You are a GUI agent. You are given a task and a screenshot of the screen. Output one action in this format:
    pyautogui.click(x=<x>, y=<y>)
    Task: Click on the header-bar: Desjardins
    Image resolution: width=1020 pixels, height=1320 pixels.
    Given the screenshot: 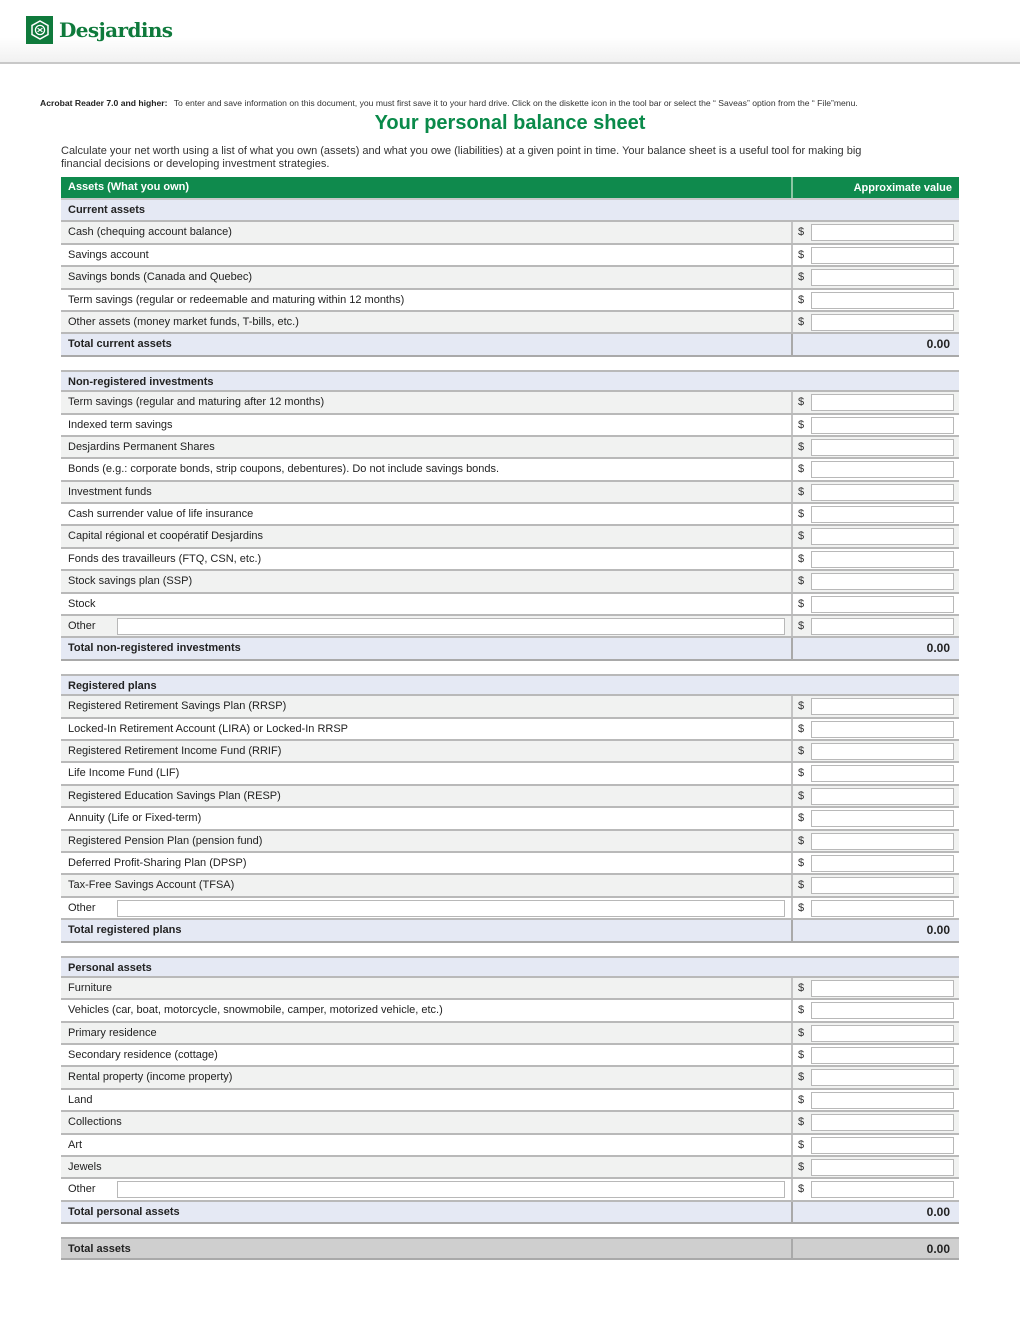 What is the action you would take?
    pyautogui.click(x=510, y=32)
    